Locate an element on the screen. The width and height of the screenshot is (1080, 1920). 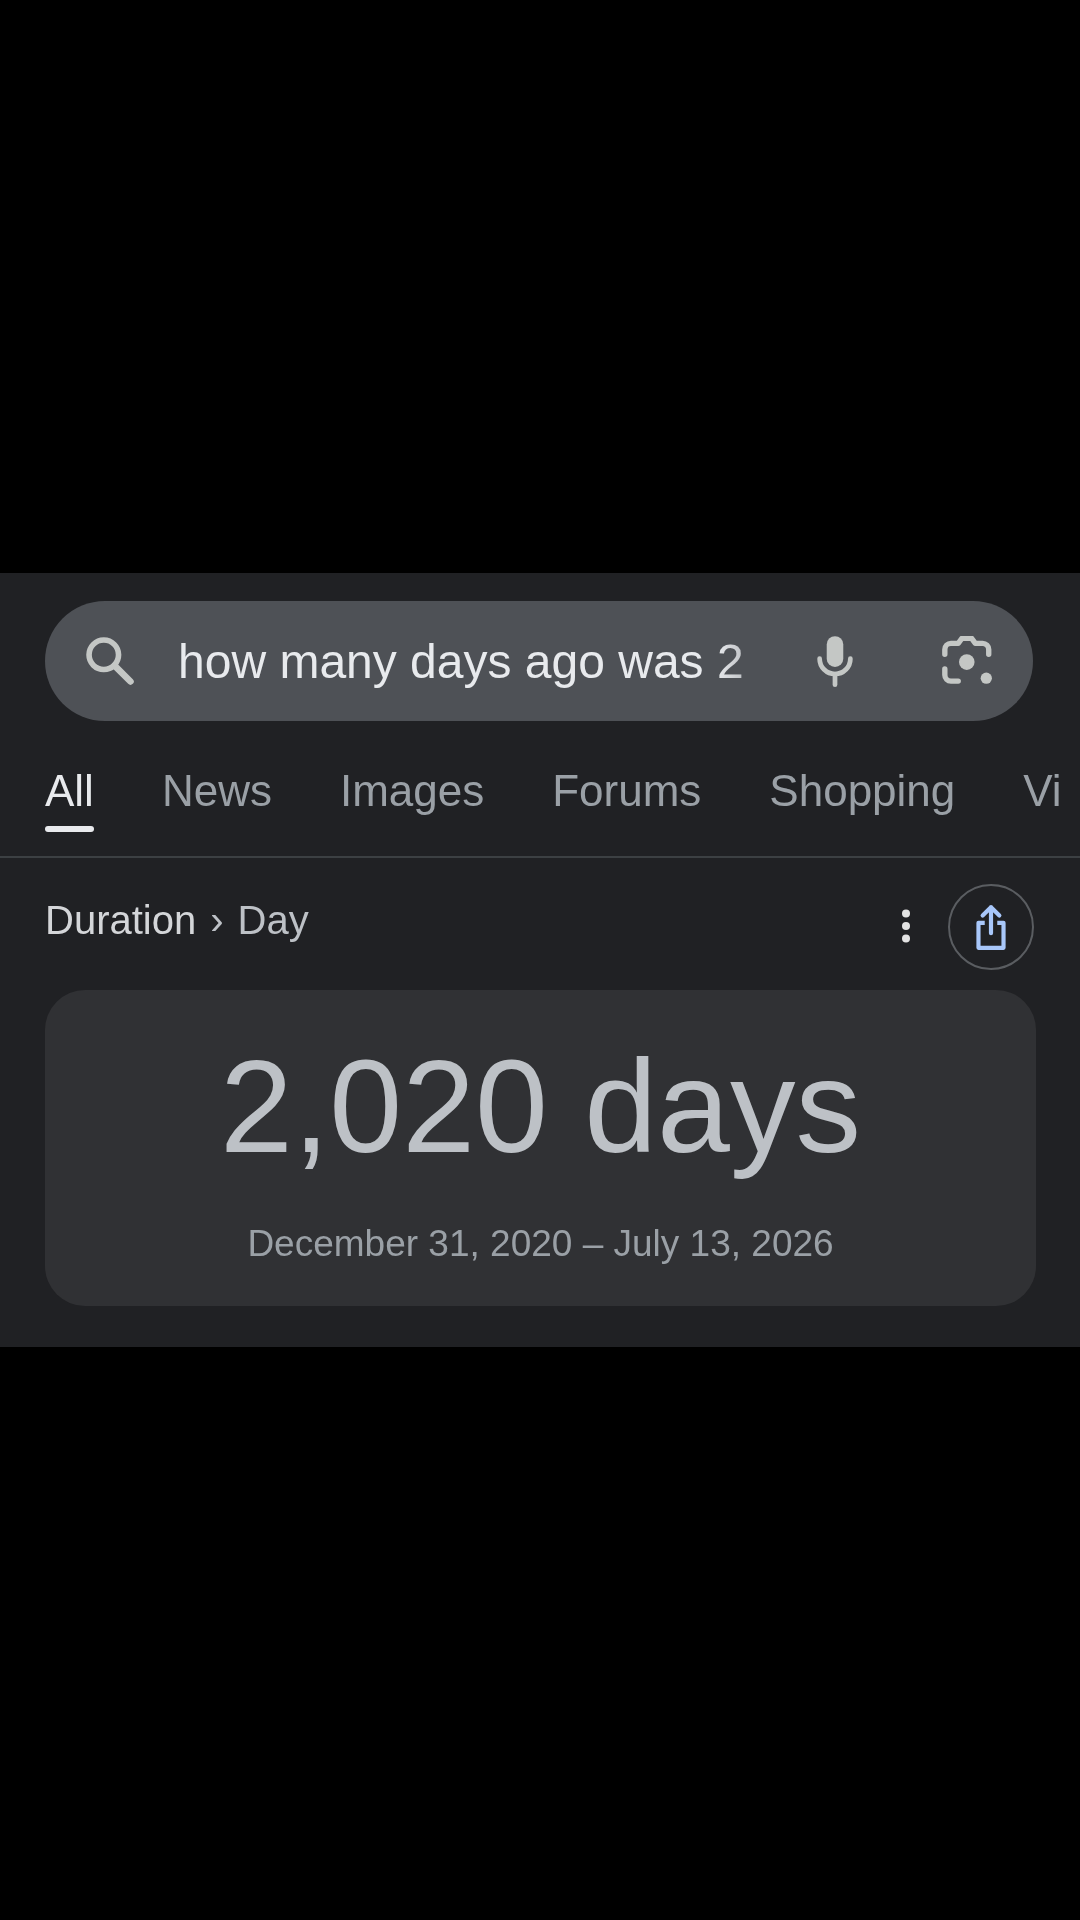
tab: All is located at coordinates (69, 798).